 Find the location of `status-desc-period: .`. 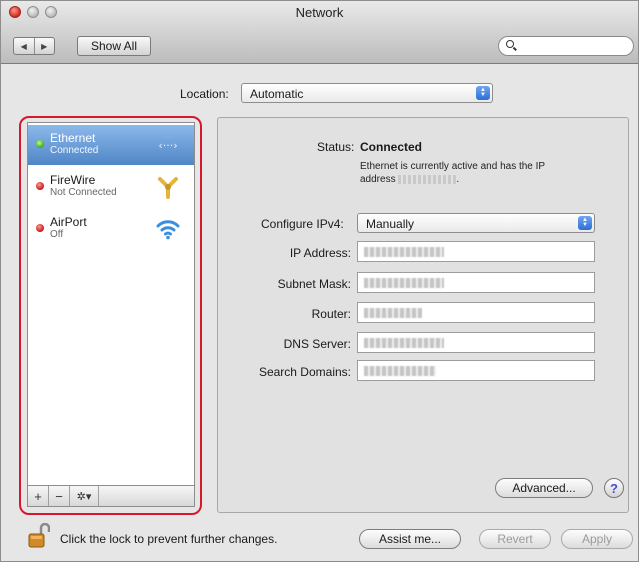

status-desc-period: . is located at coordinates (458, 179).